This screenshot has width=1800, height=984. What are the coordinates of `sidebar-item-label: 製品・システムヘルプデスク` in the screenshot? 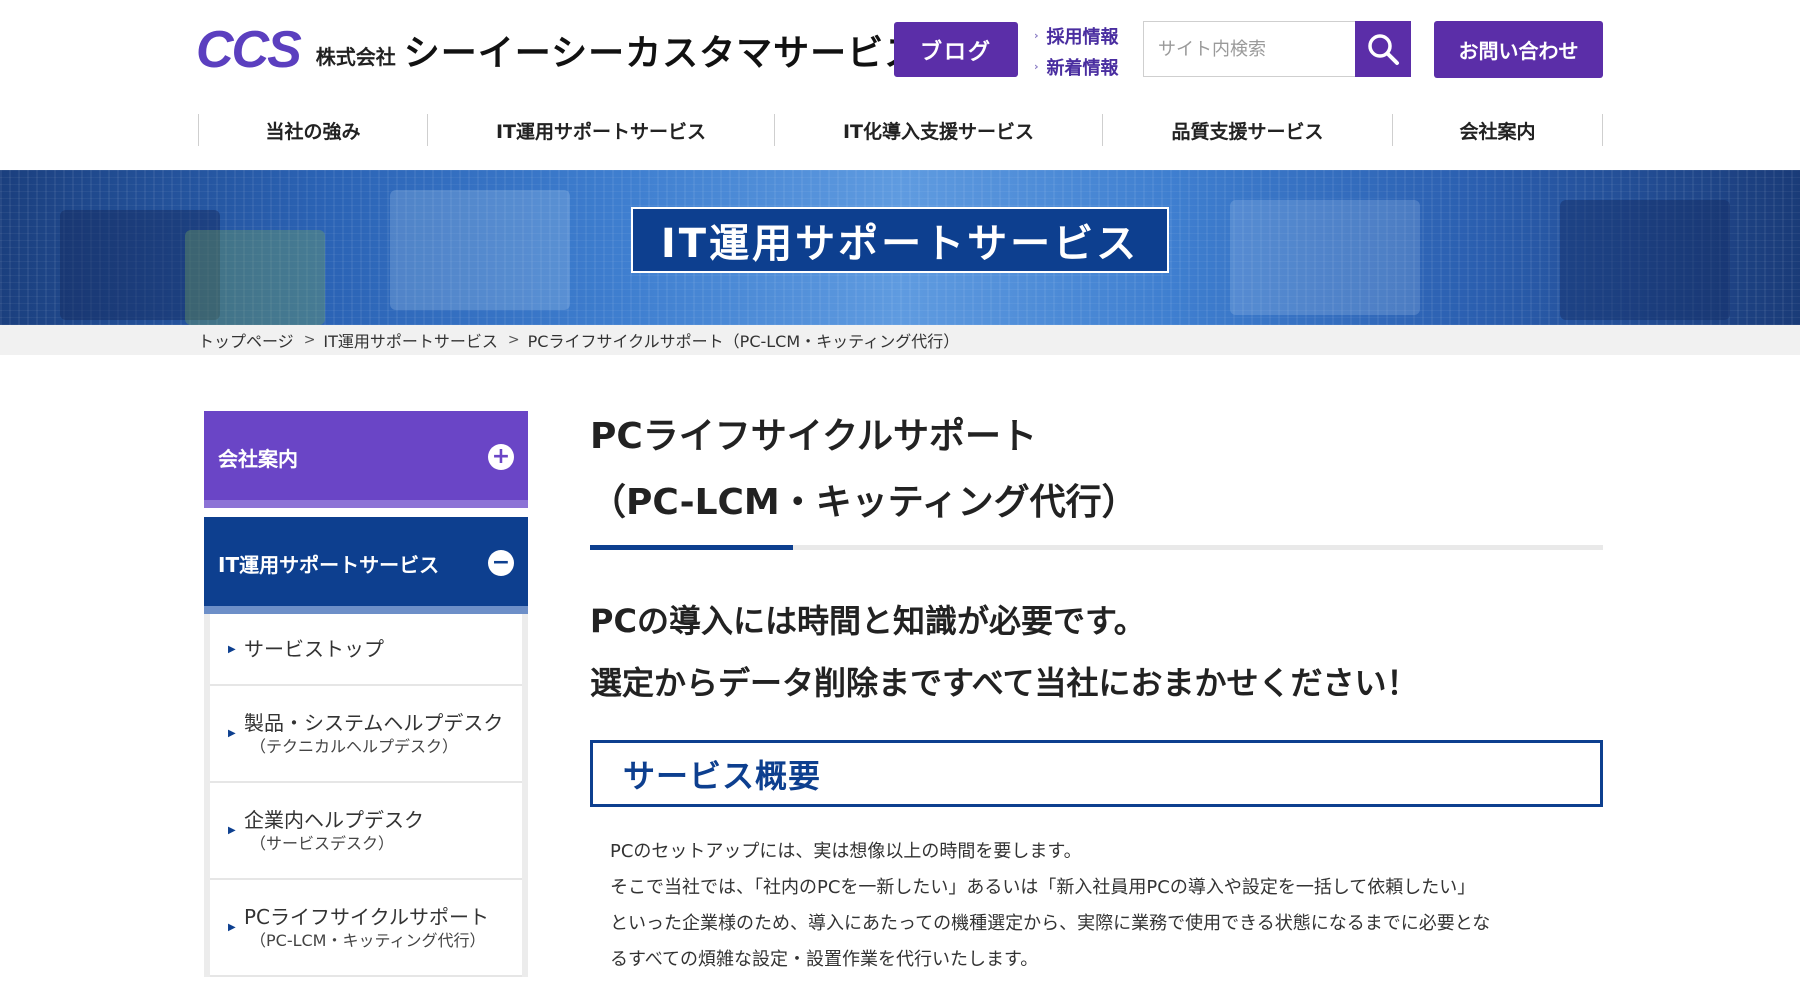 It's located at (374, 722).